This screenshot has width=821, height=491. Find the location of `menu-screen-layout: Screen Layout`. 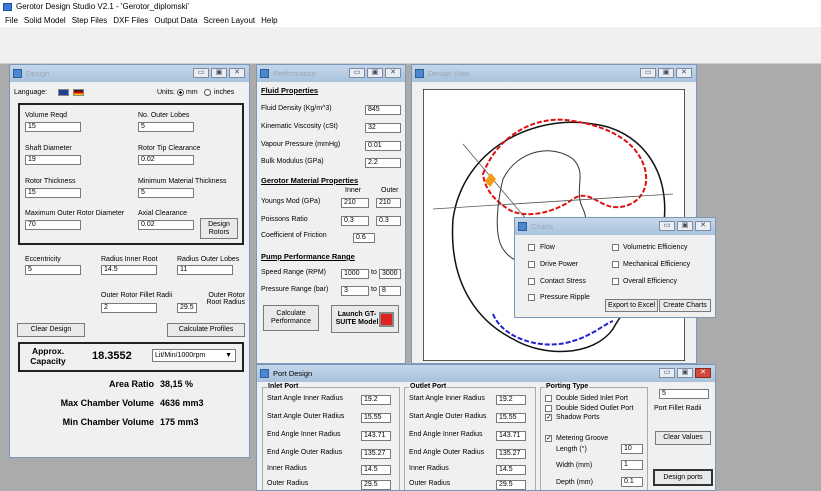

menu-screen-layout: Screen Layout is located at coordinates (230, 20).